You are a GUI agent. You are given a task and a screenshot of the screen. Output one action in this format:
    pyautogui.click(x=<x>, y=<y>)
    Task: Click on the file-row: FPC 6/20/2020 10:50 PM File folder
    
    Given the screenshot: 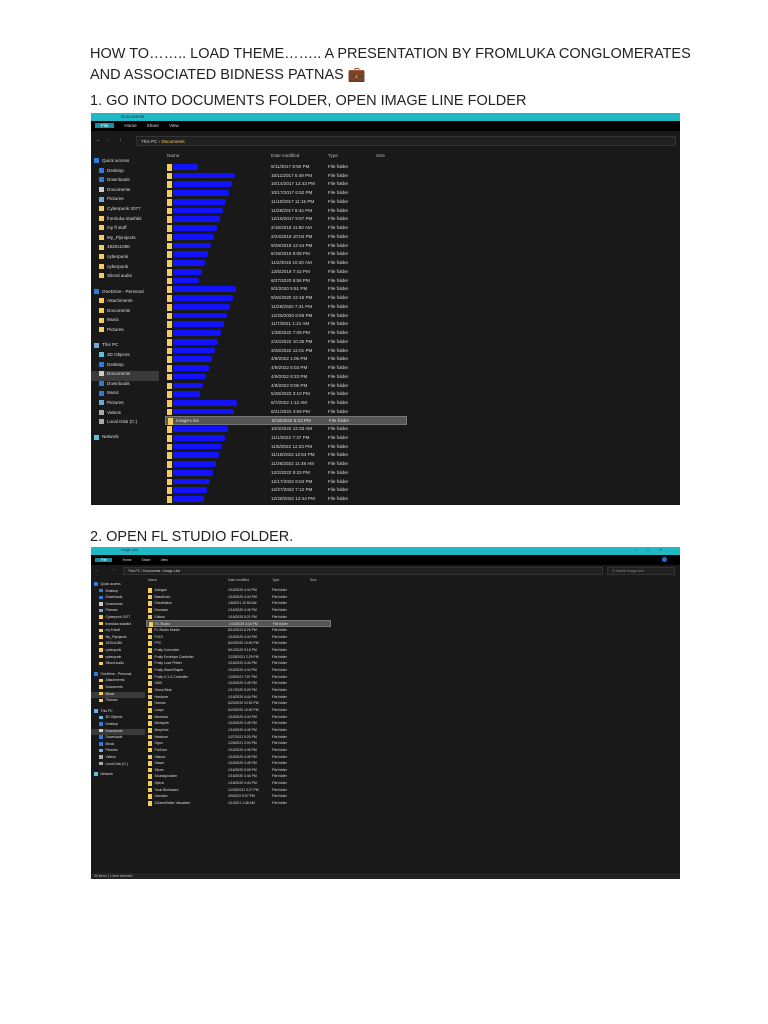 What is the action you would take?
    pyautogui.click(x=238, y=643)
    